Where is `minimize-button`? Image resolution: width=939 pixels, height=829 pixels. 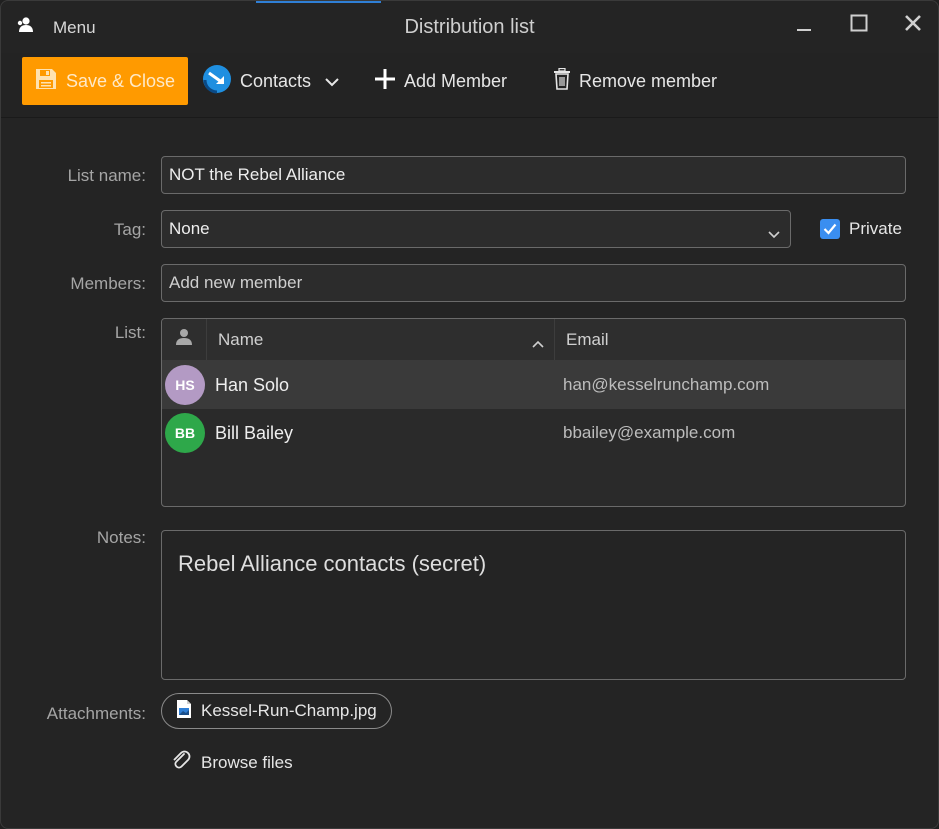 minimize-button is located at coordinates (804, 25).